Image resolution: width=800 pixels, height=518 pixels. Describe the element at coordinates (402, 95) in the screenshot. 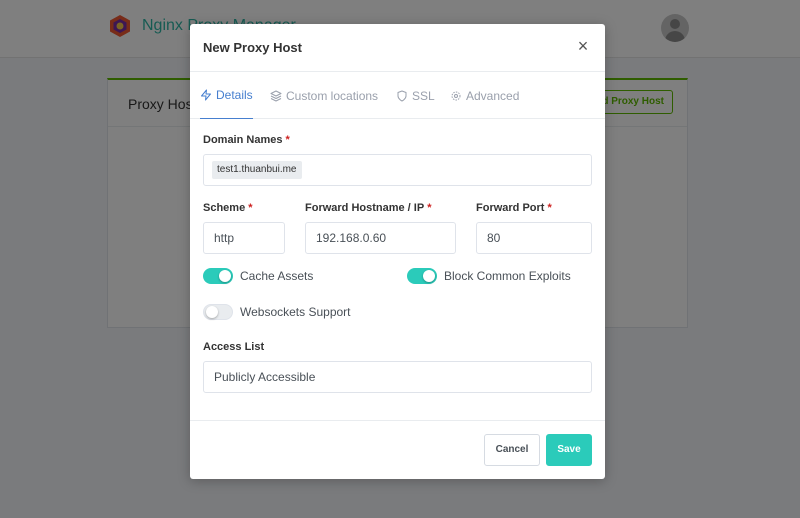

I see `shield-icon` at that location.